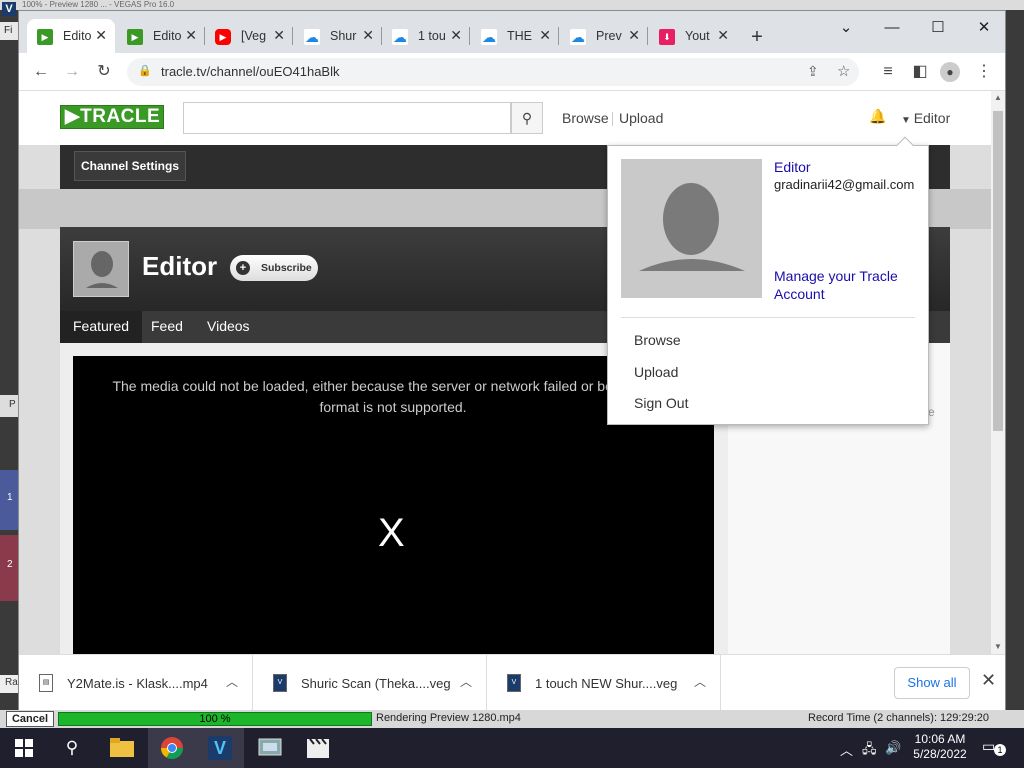 The image size is (1024, 768). I want to click on system-clock: 10:06 AM 5/28/2022, so click(940, 747).